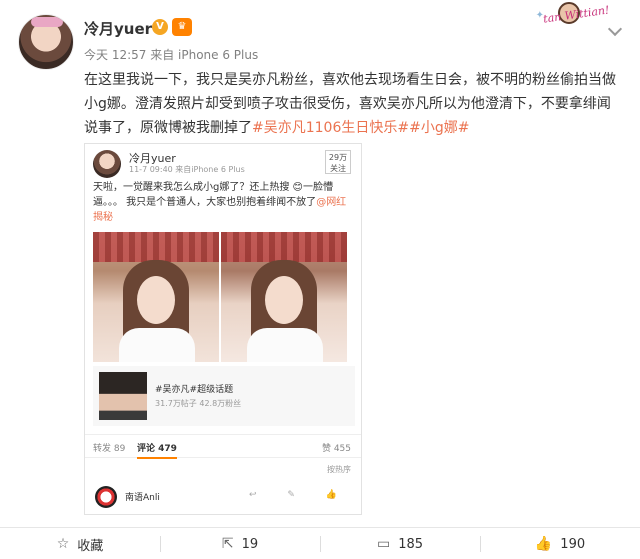 The width and height of the screenshot is (640, 559). I want to click on embedded-action-tabs: 转发 89 评论 479 赞 455, so click(223, 446).